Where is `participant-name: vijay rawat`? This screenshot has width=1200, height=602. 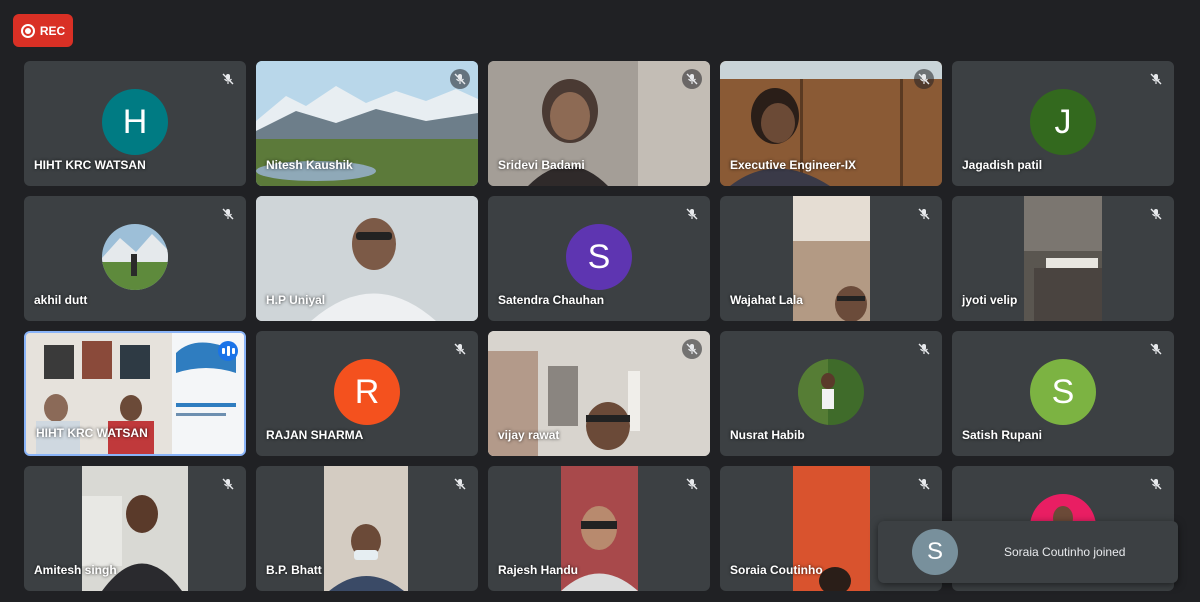 participant-name: vijay rawat is located at coordinates (529, 435).